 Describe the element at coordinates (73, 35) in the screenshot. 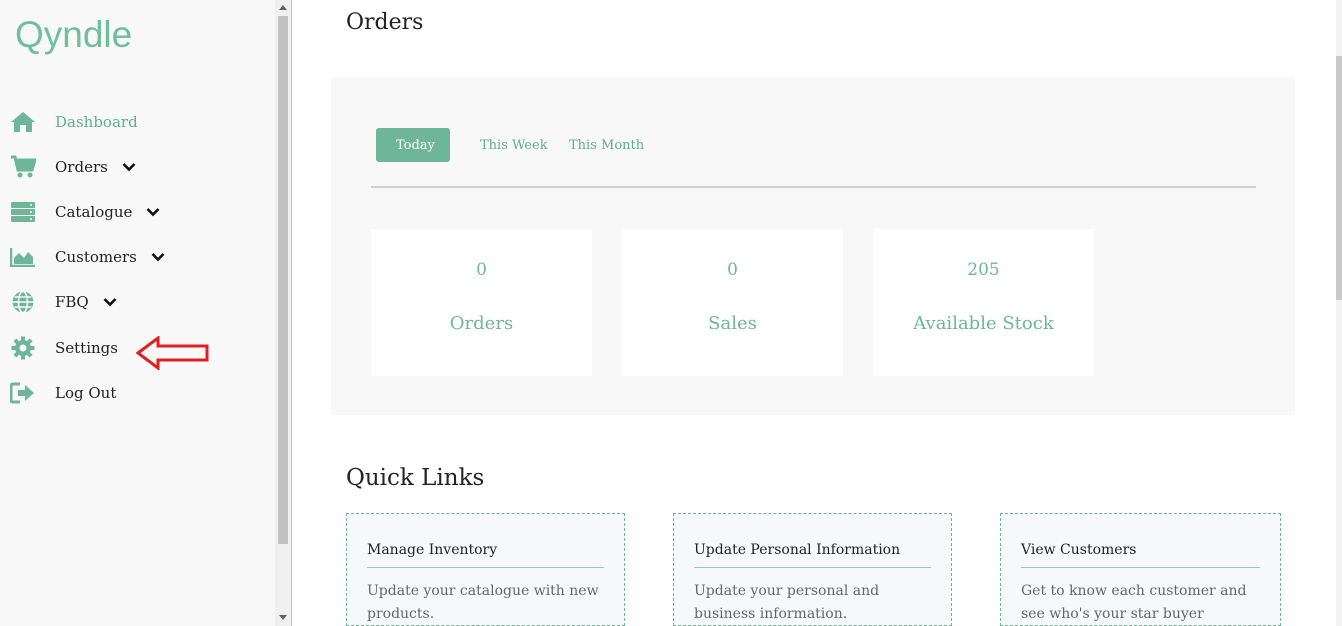

I see `brand-logo: Qyndle` at that location.